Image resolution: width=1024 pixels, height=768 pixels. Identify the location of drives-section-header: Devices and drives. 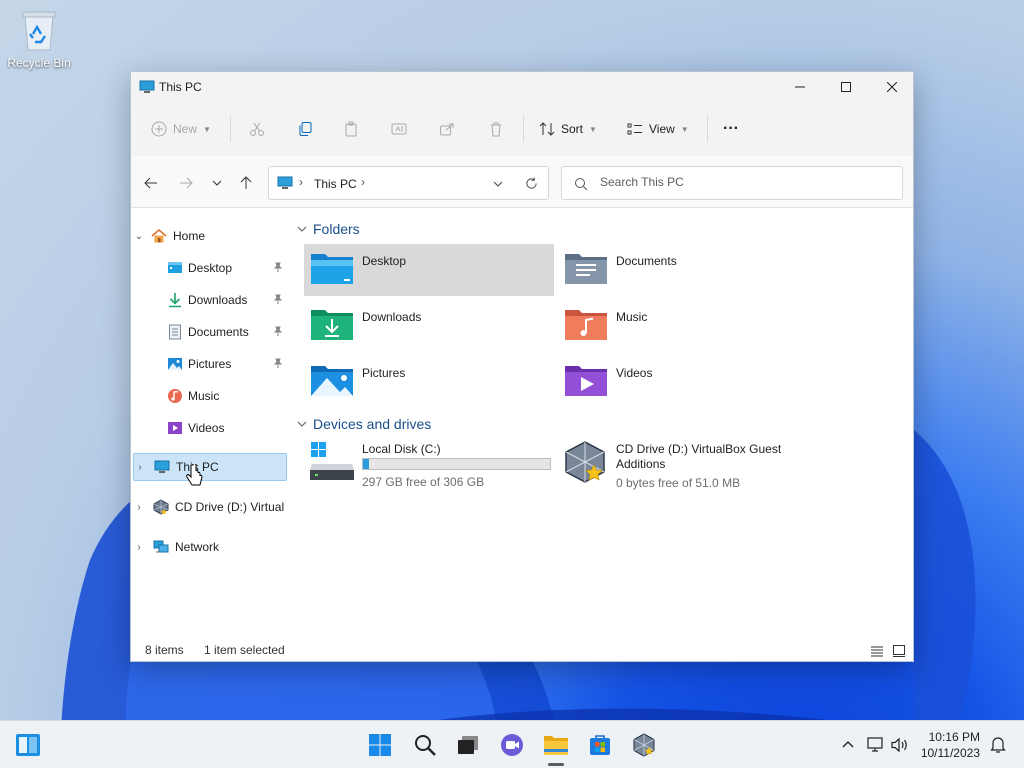
(364, 424).